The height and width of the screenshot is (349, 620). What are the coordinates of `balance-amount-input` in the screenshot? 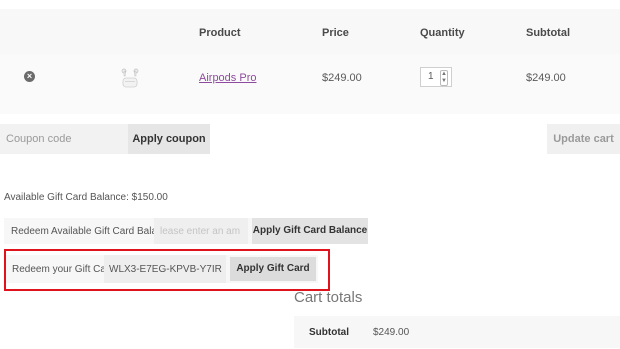 It's located at (201, 231).